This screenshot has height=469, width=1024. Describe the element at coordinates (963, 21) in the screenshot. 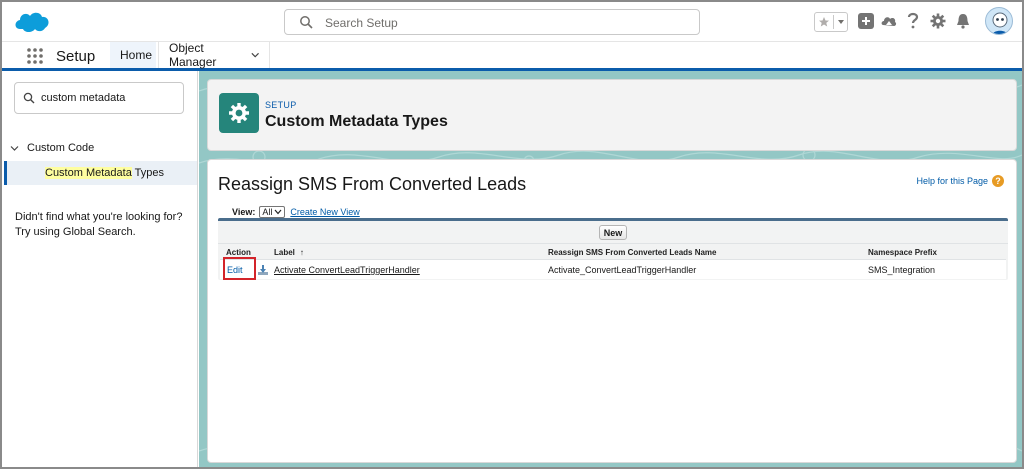

I see `bell-icon` at that location.